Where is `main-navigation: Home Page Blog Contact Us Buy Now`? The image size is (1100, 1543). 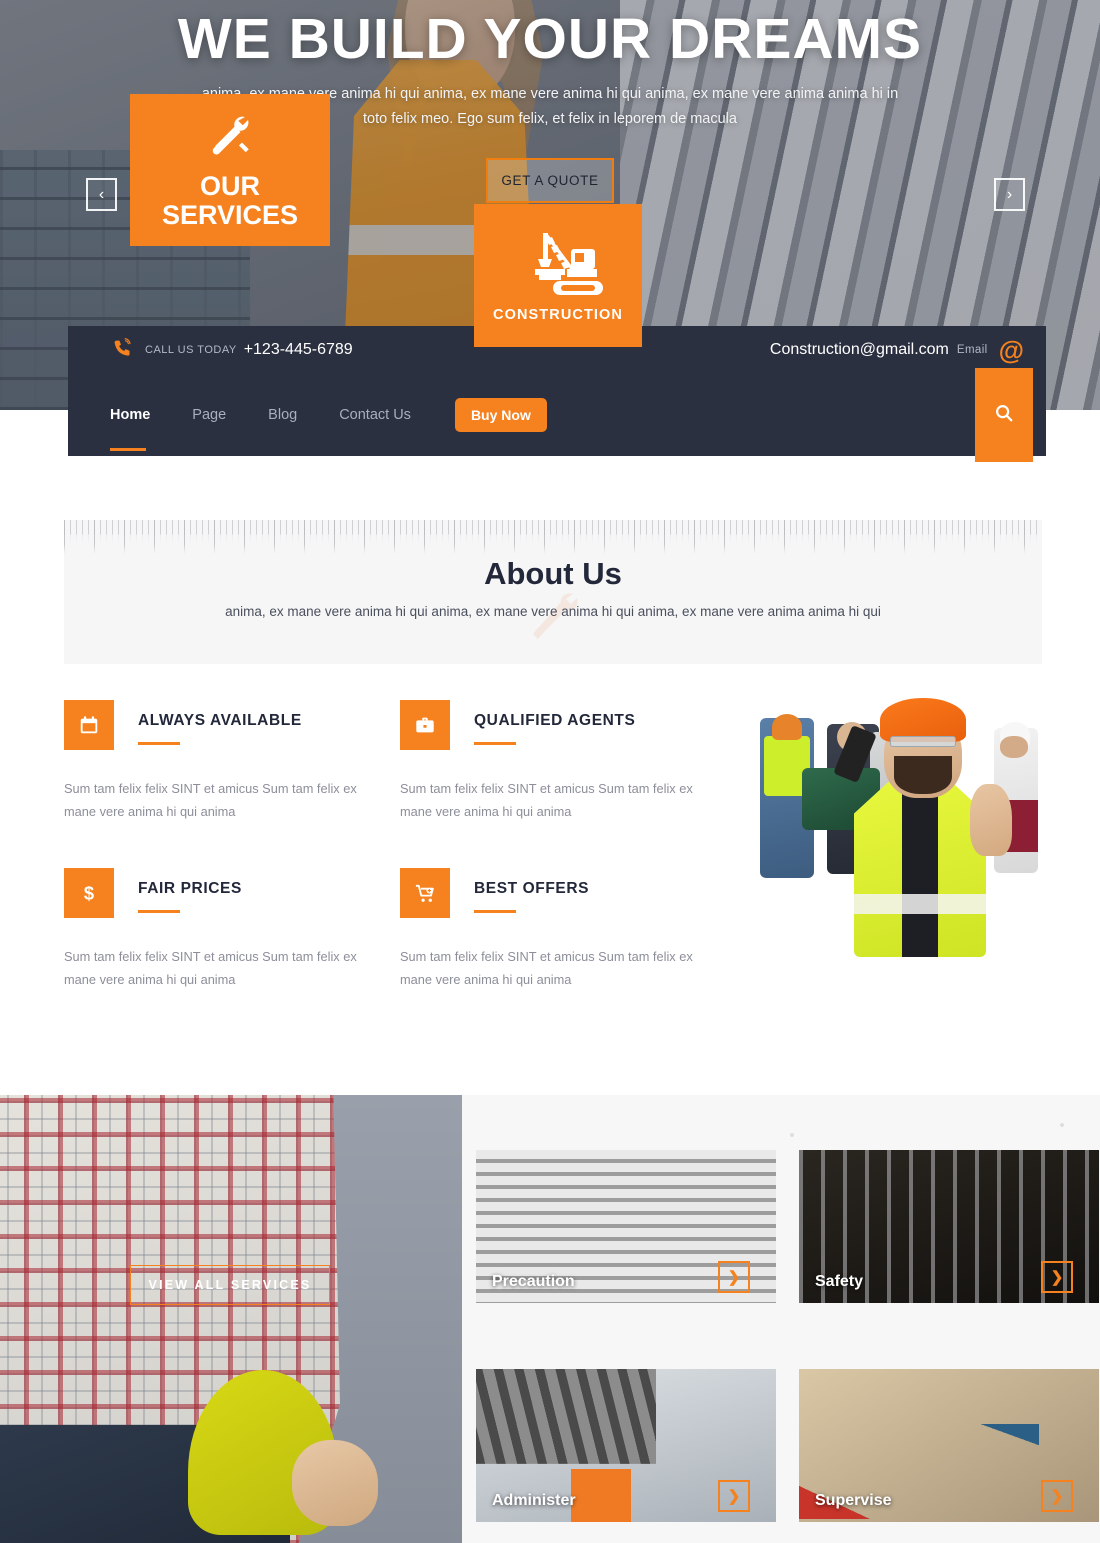 main-navigation: Home Page Blog Contact Us Buy Now is located at coordinates (557, 415).